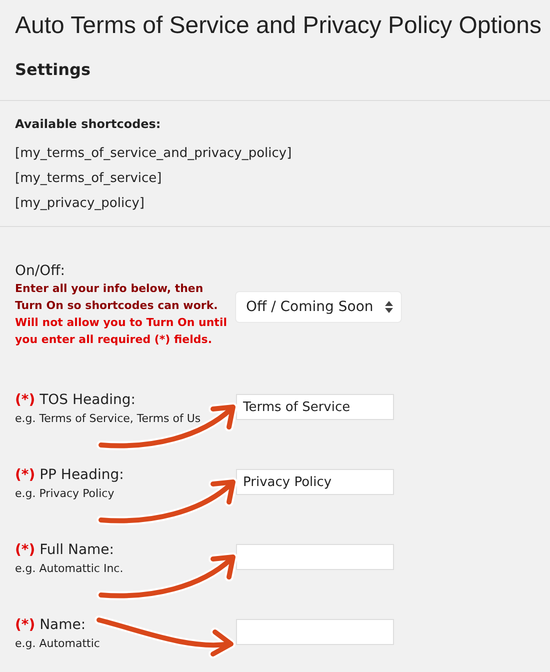 This screenshot has height=672, width=550. Describe the element at coordinates (40, 271) in the screenshot. I see `field-label: On/Off:` at that location.